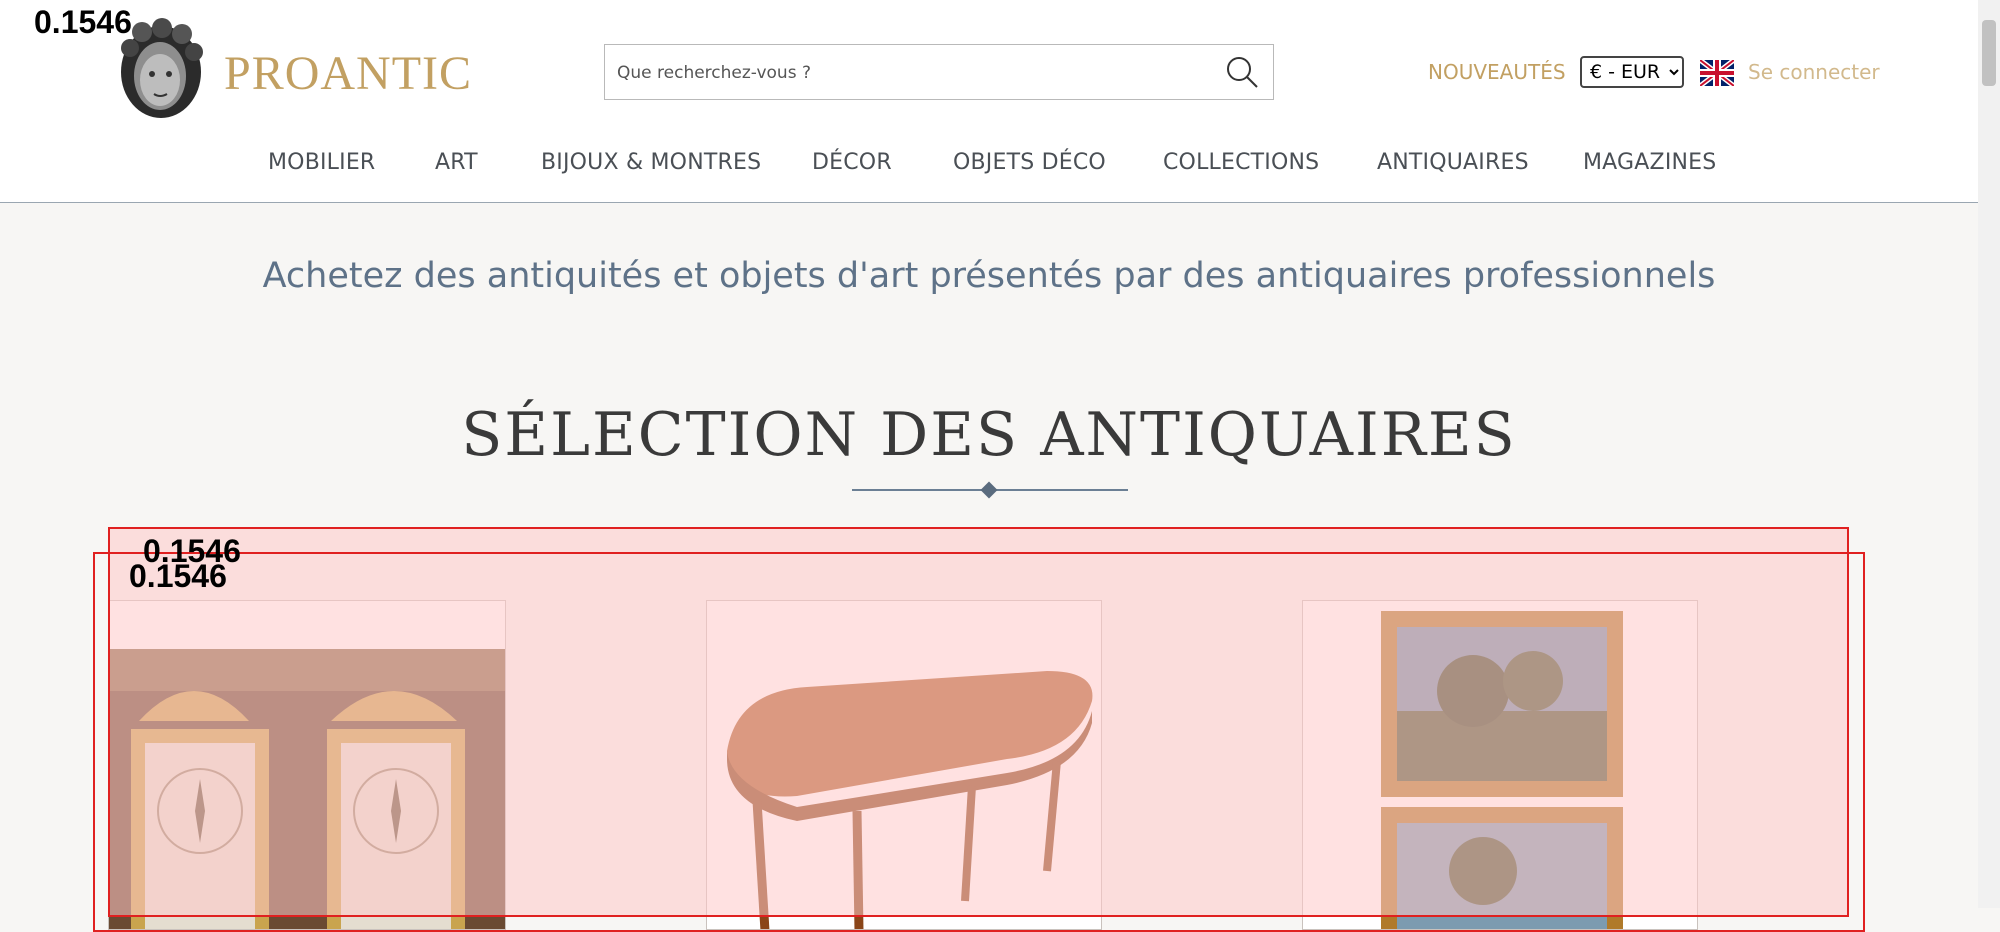 Image resolution: width=2000 pixels, height=932 pixels. What do you see at coordinates (1242, 72) in the screenshot?
I see `search-icon` at bounding box center [1242, 72].